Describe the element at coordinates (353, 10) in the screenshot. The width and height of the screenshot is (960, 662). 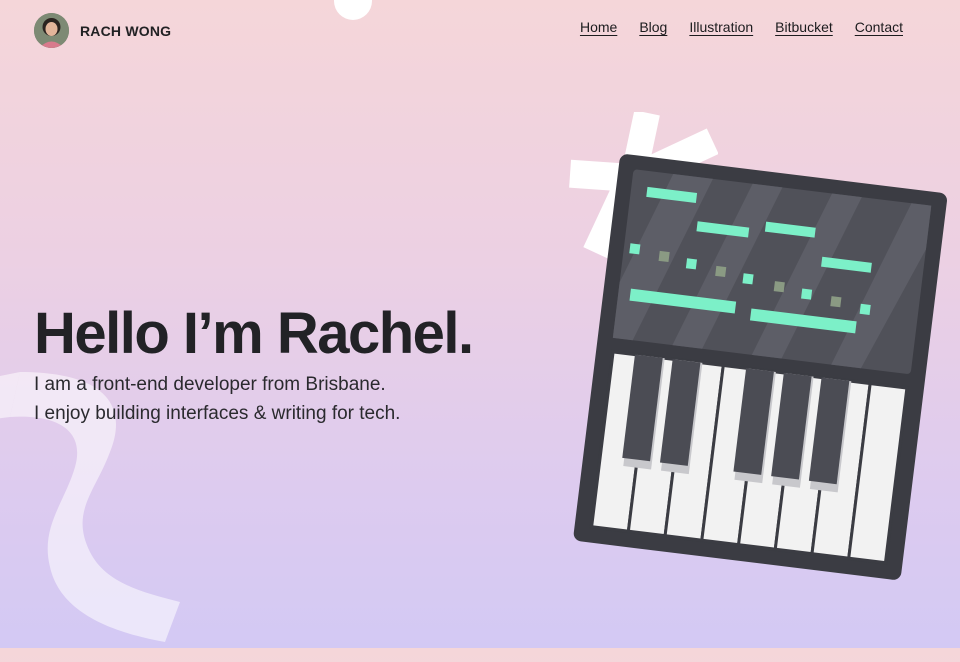
I see `decorative-dot` at that location.